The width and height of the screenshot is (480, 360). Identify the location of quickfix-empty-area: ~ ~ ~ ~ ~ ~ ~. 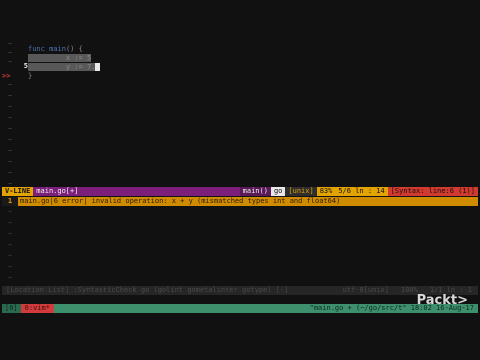
(12, 245).